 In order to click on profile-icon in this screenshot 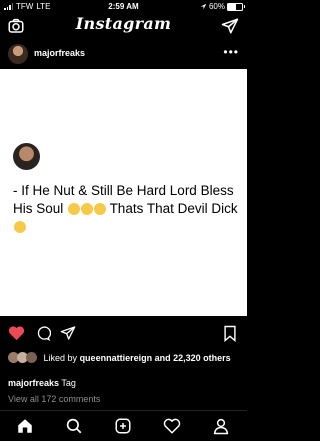, I will do `click(221, 426)`.